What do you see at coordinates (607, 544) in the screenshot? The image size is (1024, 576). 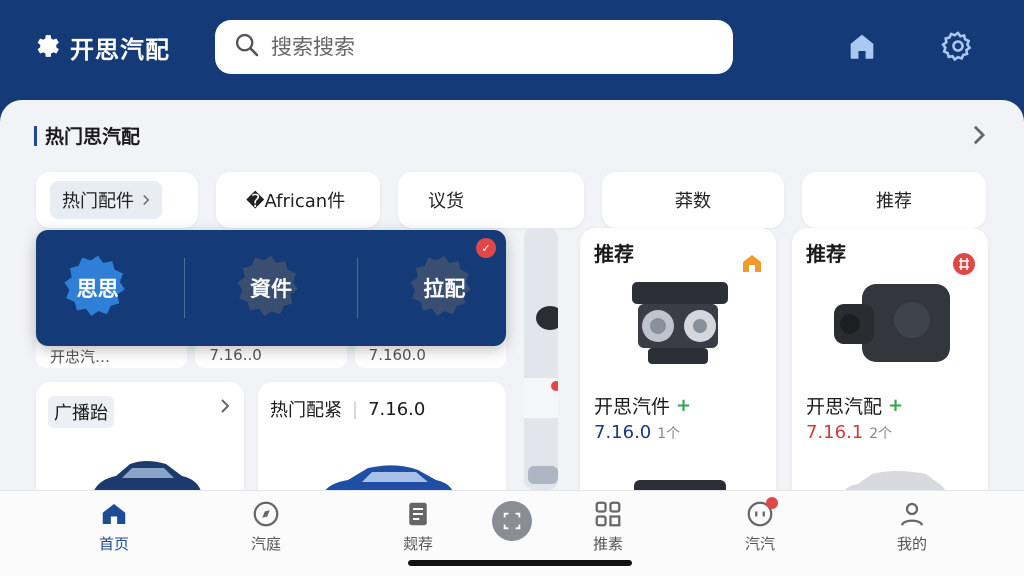 I see `nav-label: 推素` at bounding box center [607, 544].